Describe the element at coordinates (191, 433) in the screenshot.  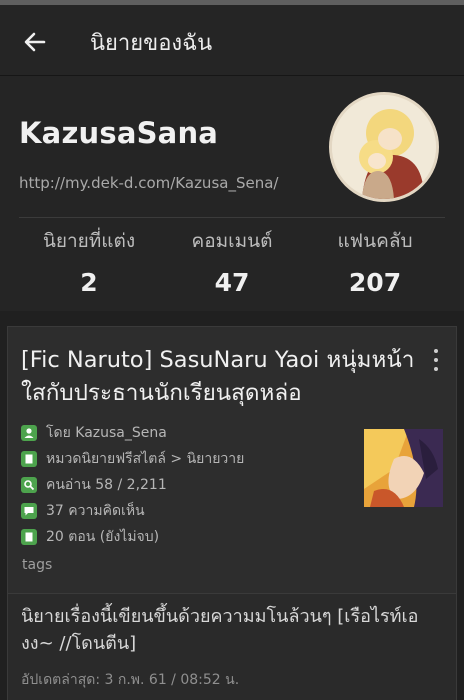
I see `novel-author: โดย Kazusa_Sena` at that location.